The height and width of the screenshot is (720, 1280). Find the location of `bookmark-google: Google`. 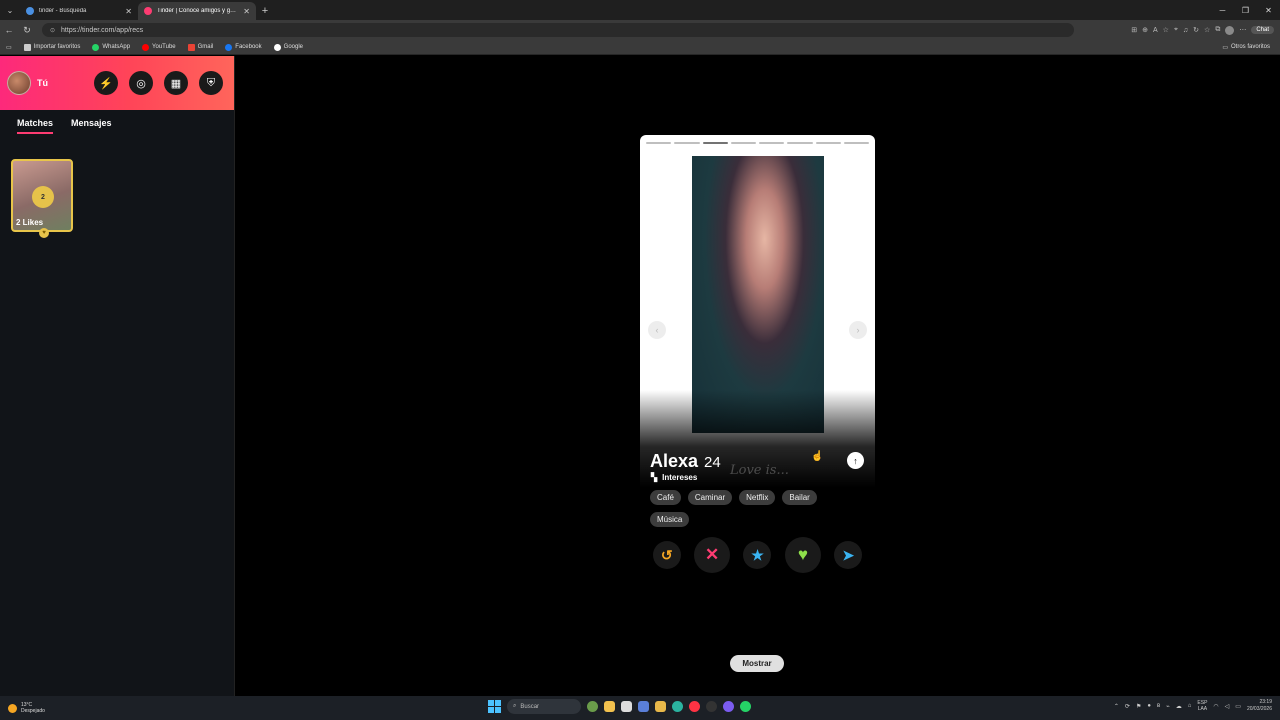

bookmark-google: Google is located at coordinates (288, 47).